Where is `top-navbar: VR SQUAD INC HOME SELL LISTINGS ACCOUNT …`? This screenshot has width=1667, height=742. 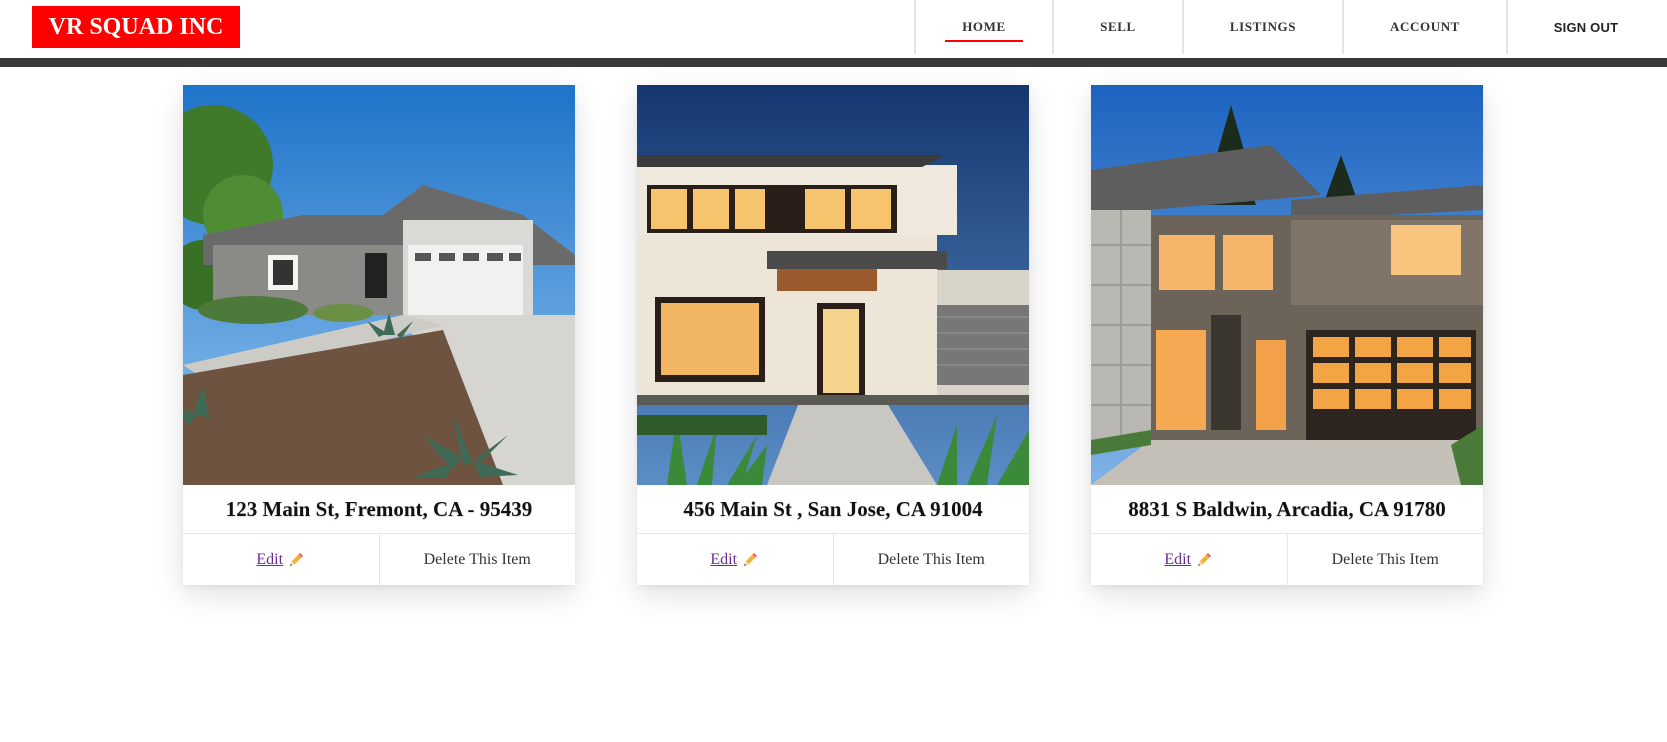
top-navbar: VR SQUAD INC HOME SELL LISTINGS ACCOUNT … is located at coordinates (833, 27).